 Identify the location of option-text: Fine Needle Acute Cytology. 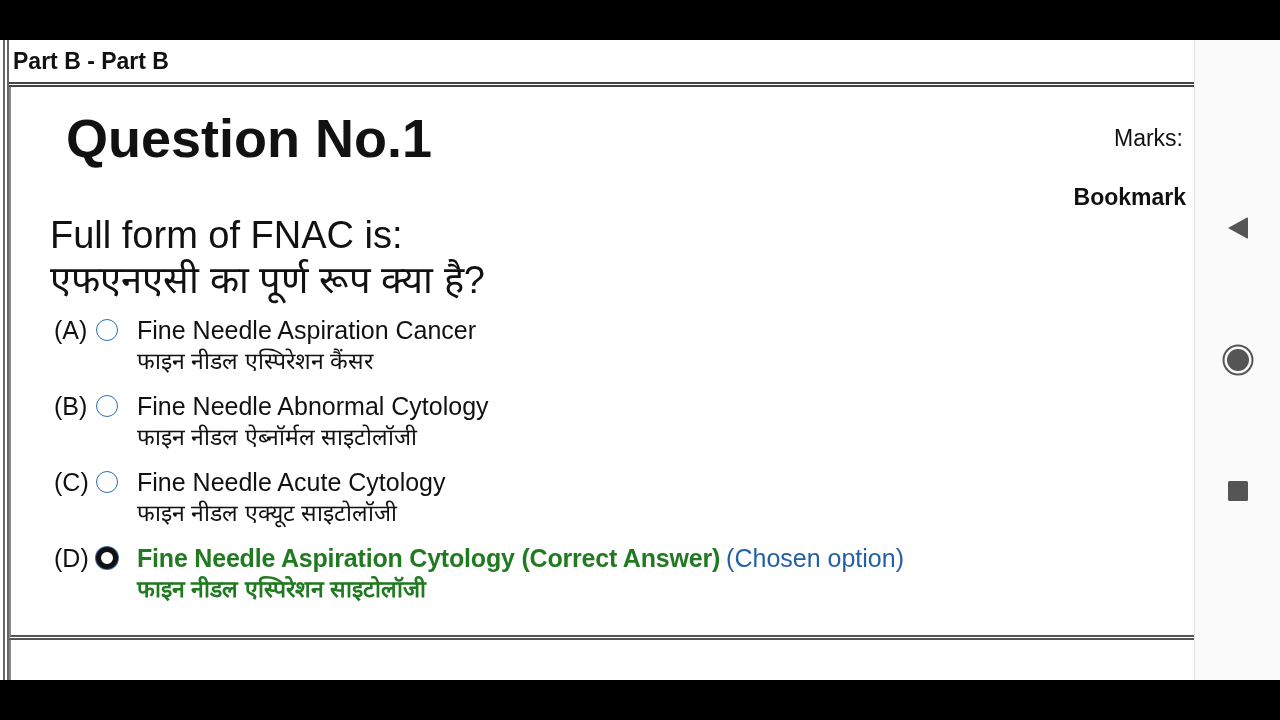
(291, 482).